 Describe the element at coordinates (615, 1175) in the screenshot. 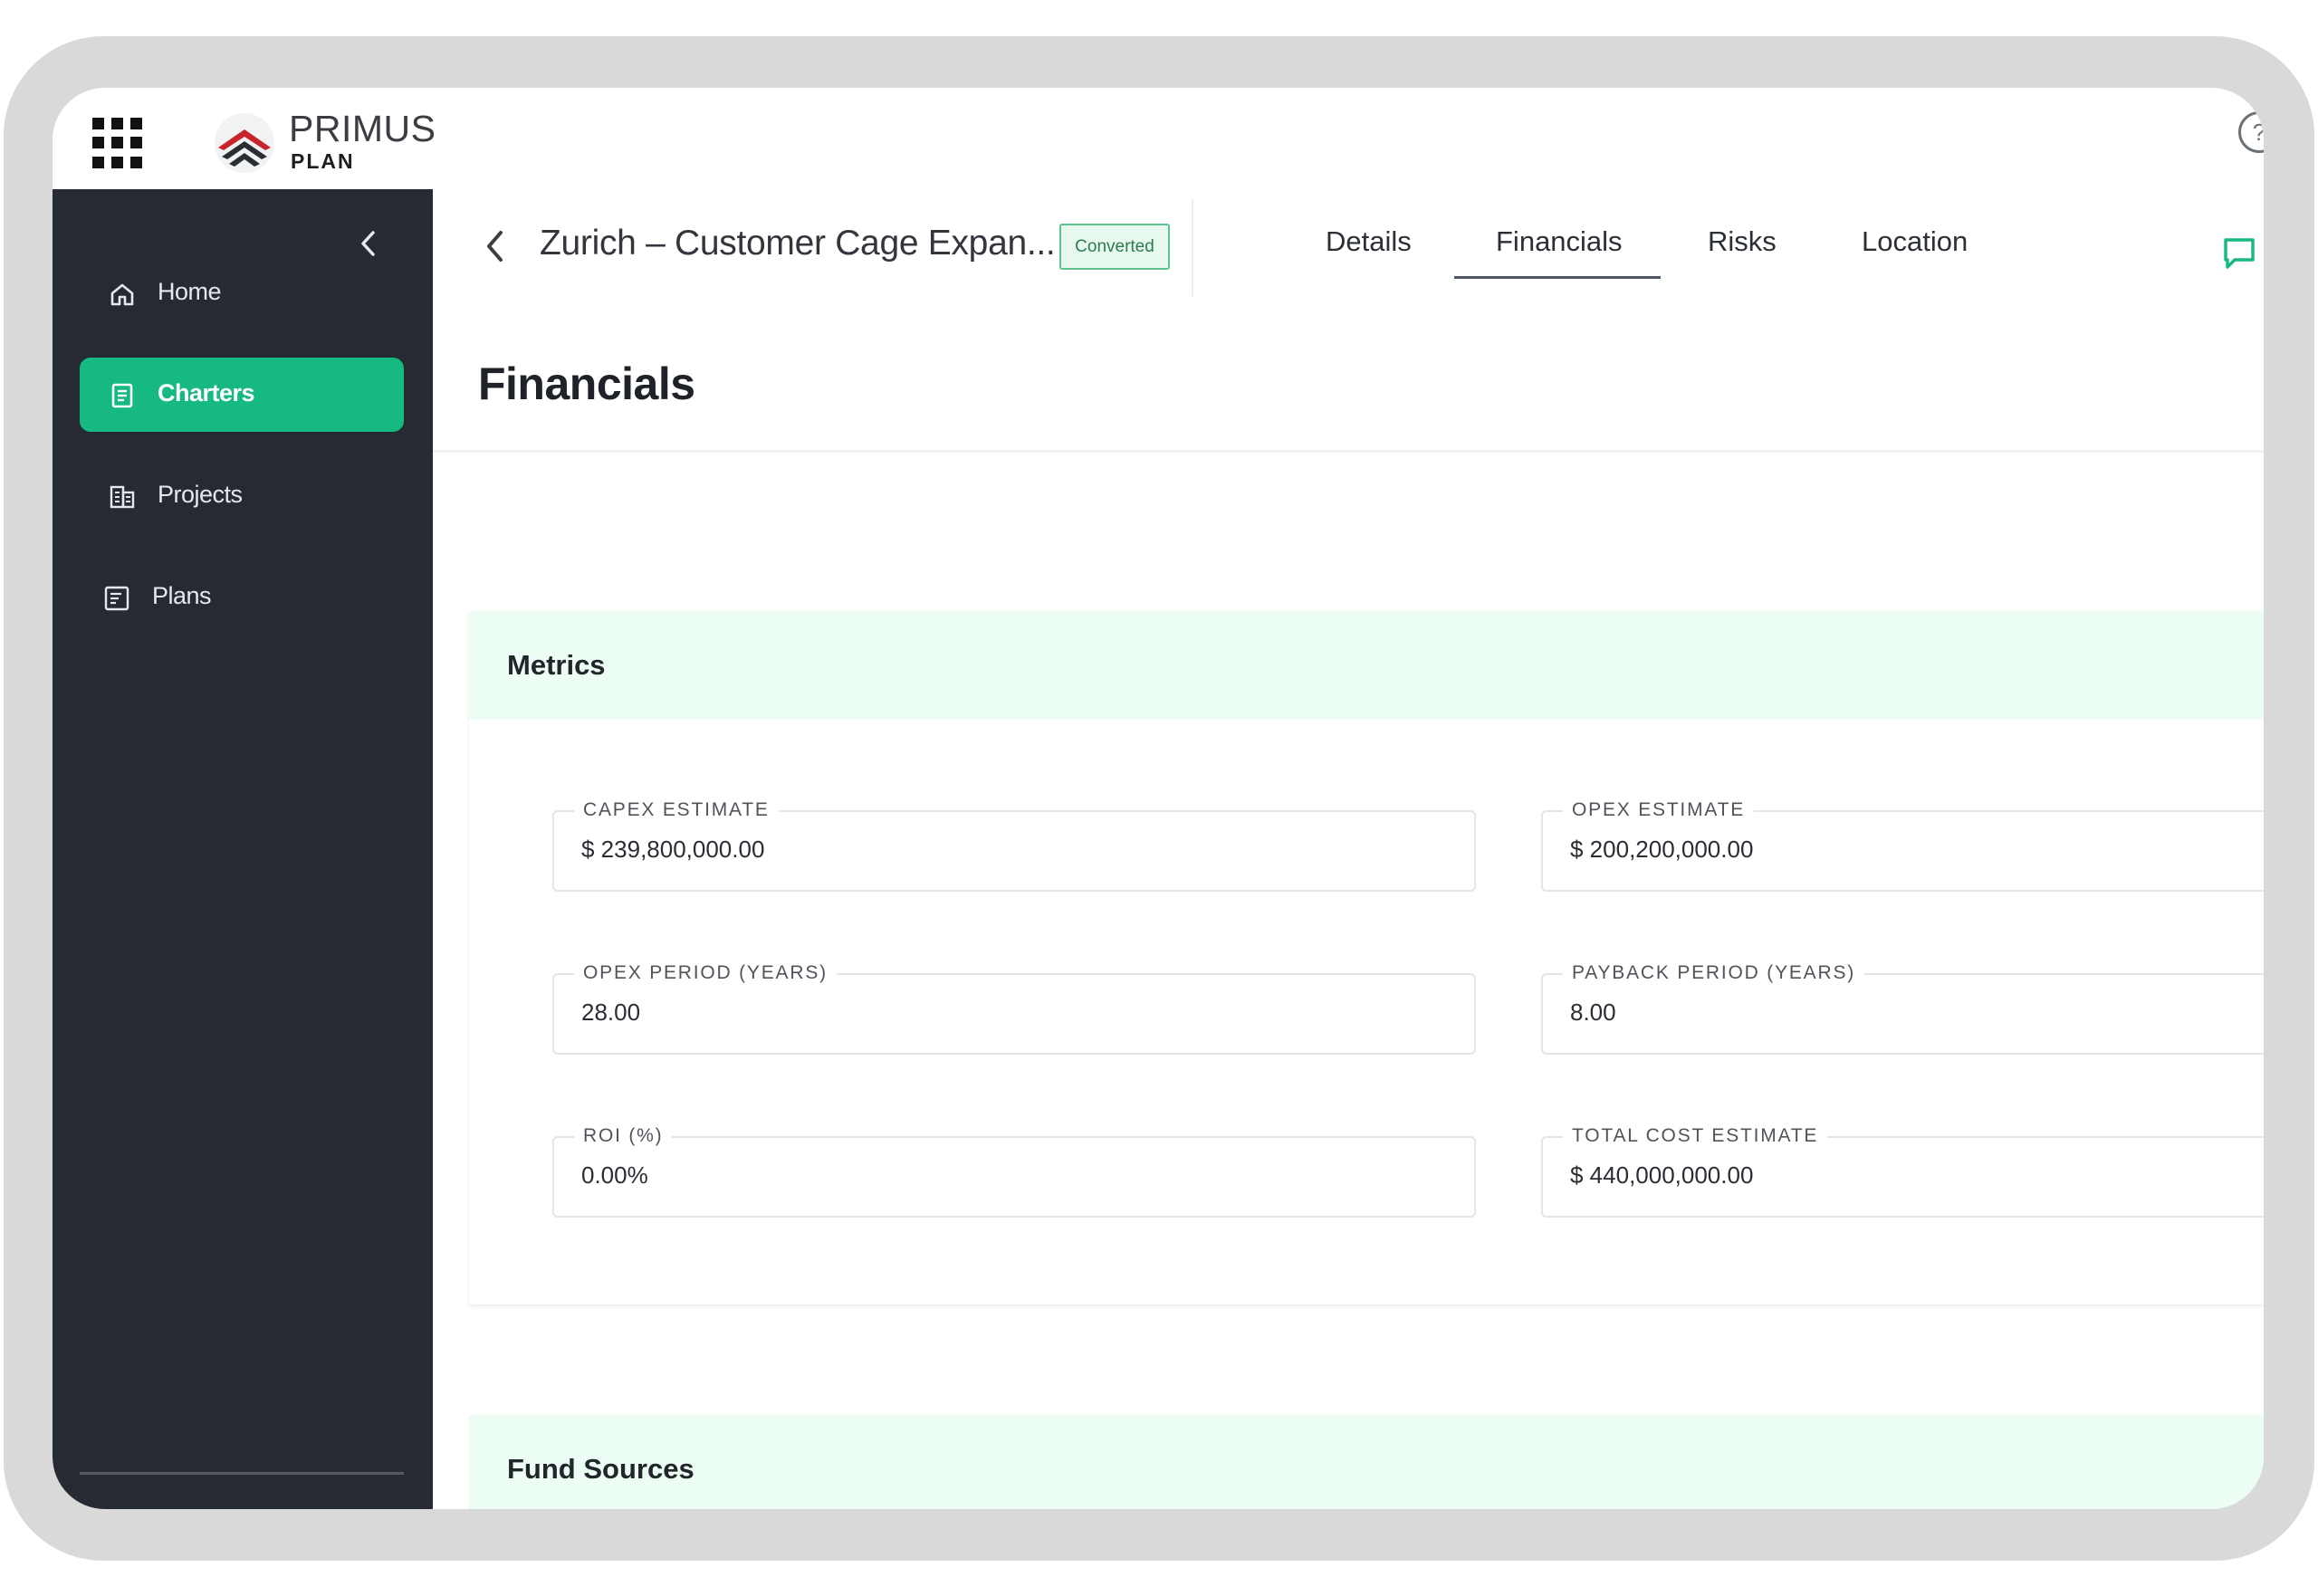

I see `field-value: 0.00%` at that location.